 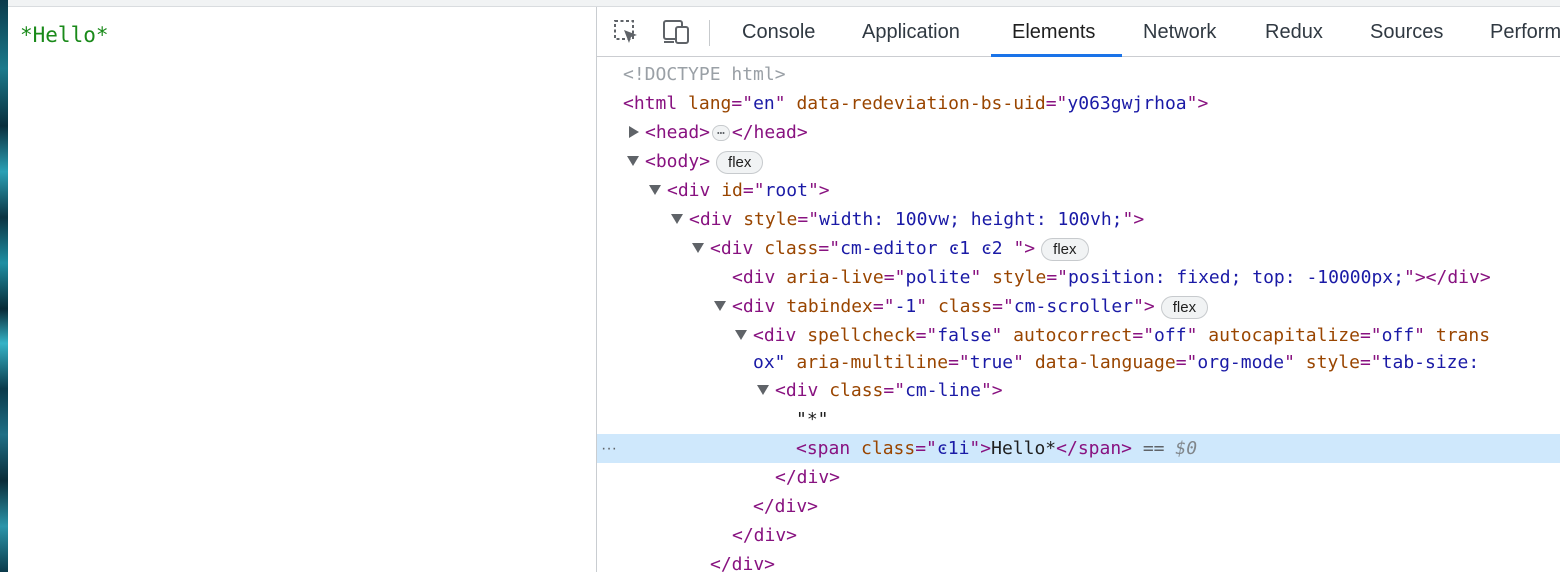 I want to click on desktop-wallpaper-strip, so click(x=4, y=286).